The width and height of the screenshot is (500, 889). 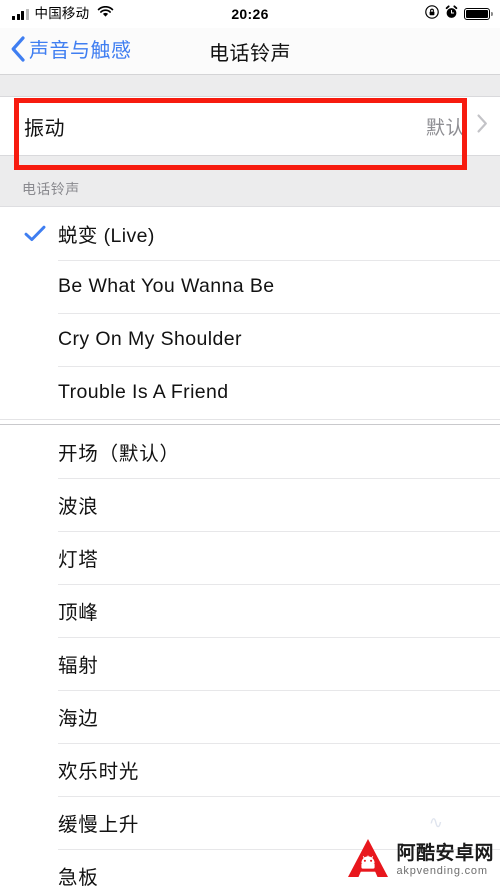 I want to click on list-item: 蜕变 (Live), so click(x=250, y=233).